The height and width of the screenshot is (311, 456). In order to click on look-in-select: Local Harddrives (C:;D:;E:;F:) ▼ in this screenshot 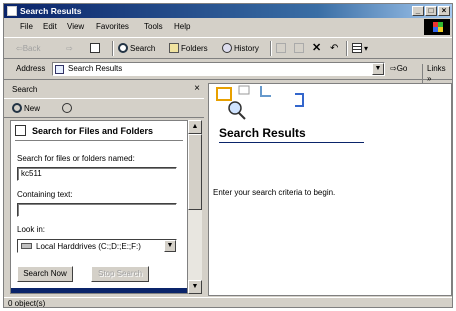, I will do `click(97, 246)`.